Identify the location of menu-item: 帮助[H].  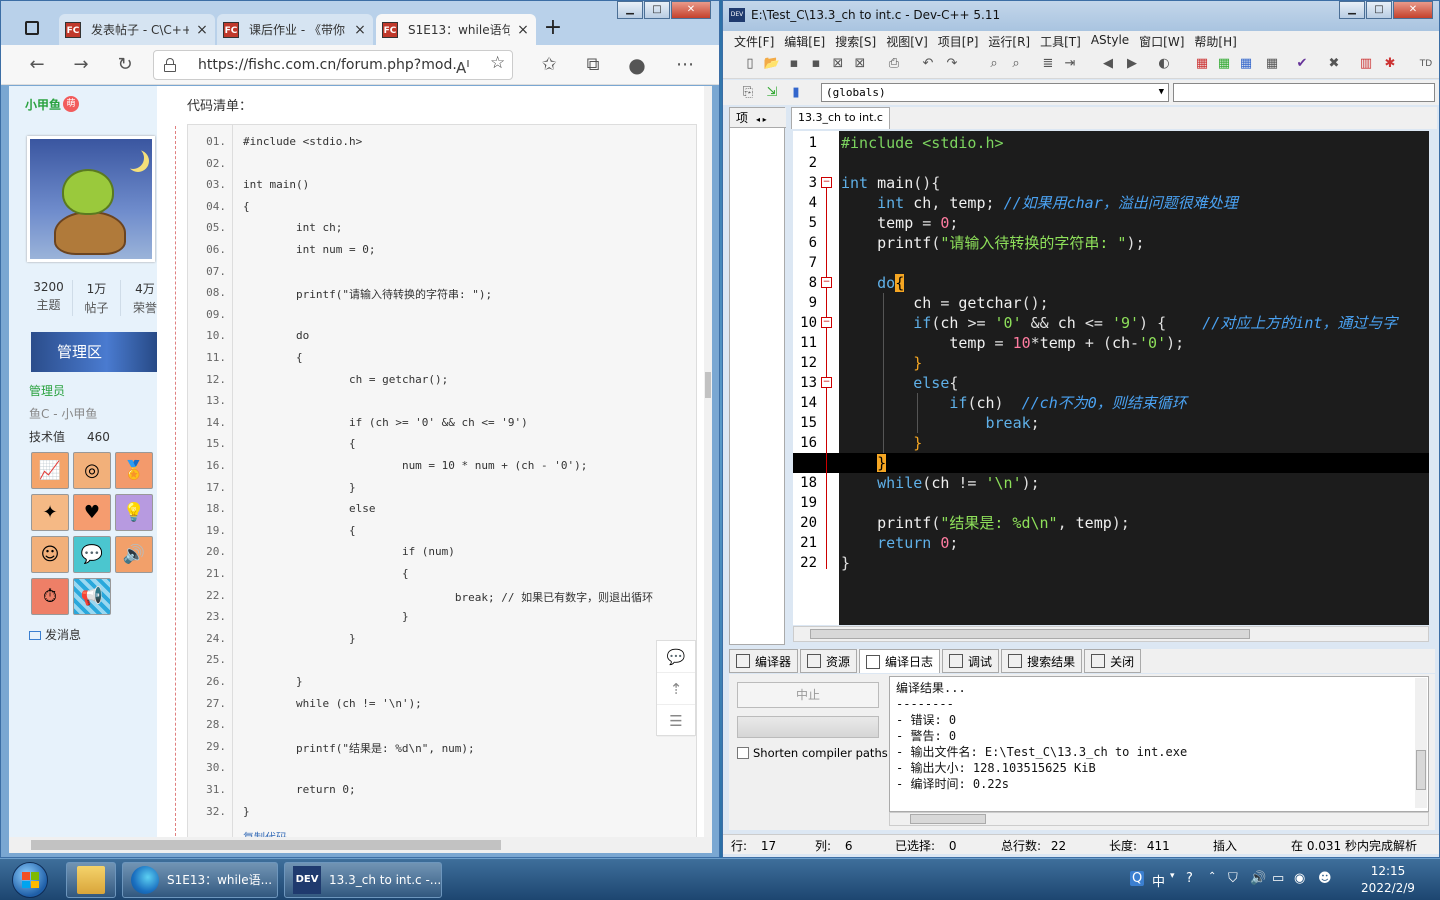
(1215, 41).